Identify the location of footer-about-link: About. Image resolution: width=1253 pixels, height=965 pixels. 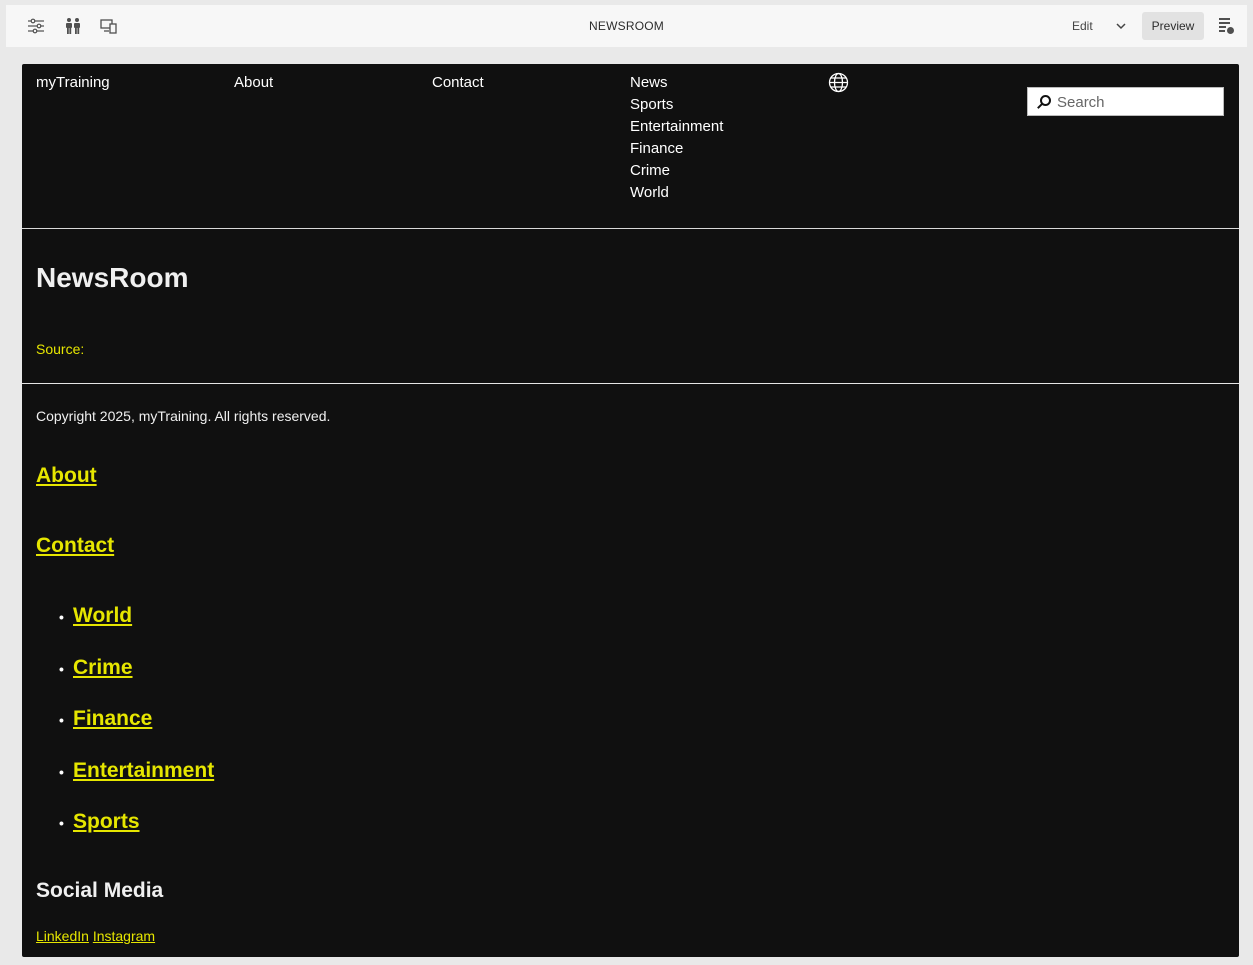
(66, 476).